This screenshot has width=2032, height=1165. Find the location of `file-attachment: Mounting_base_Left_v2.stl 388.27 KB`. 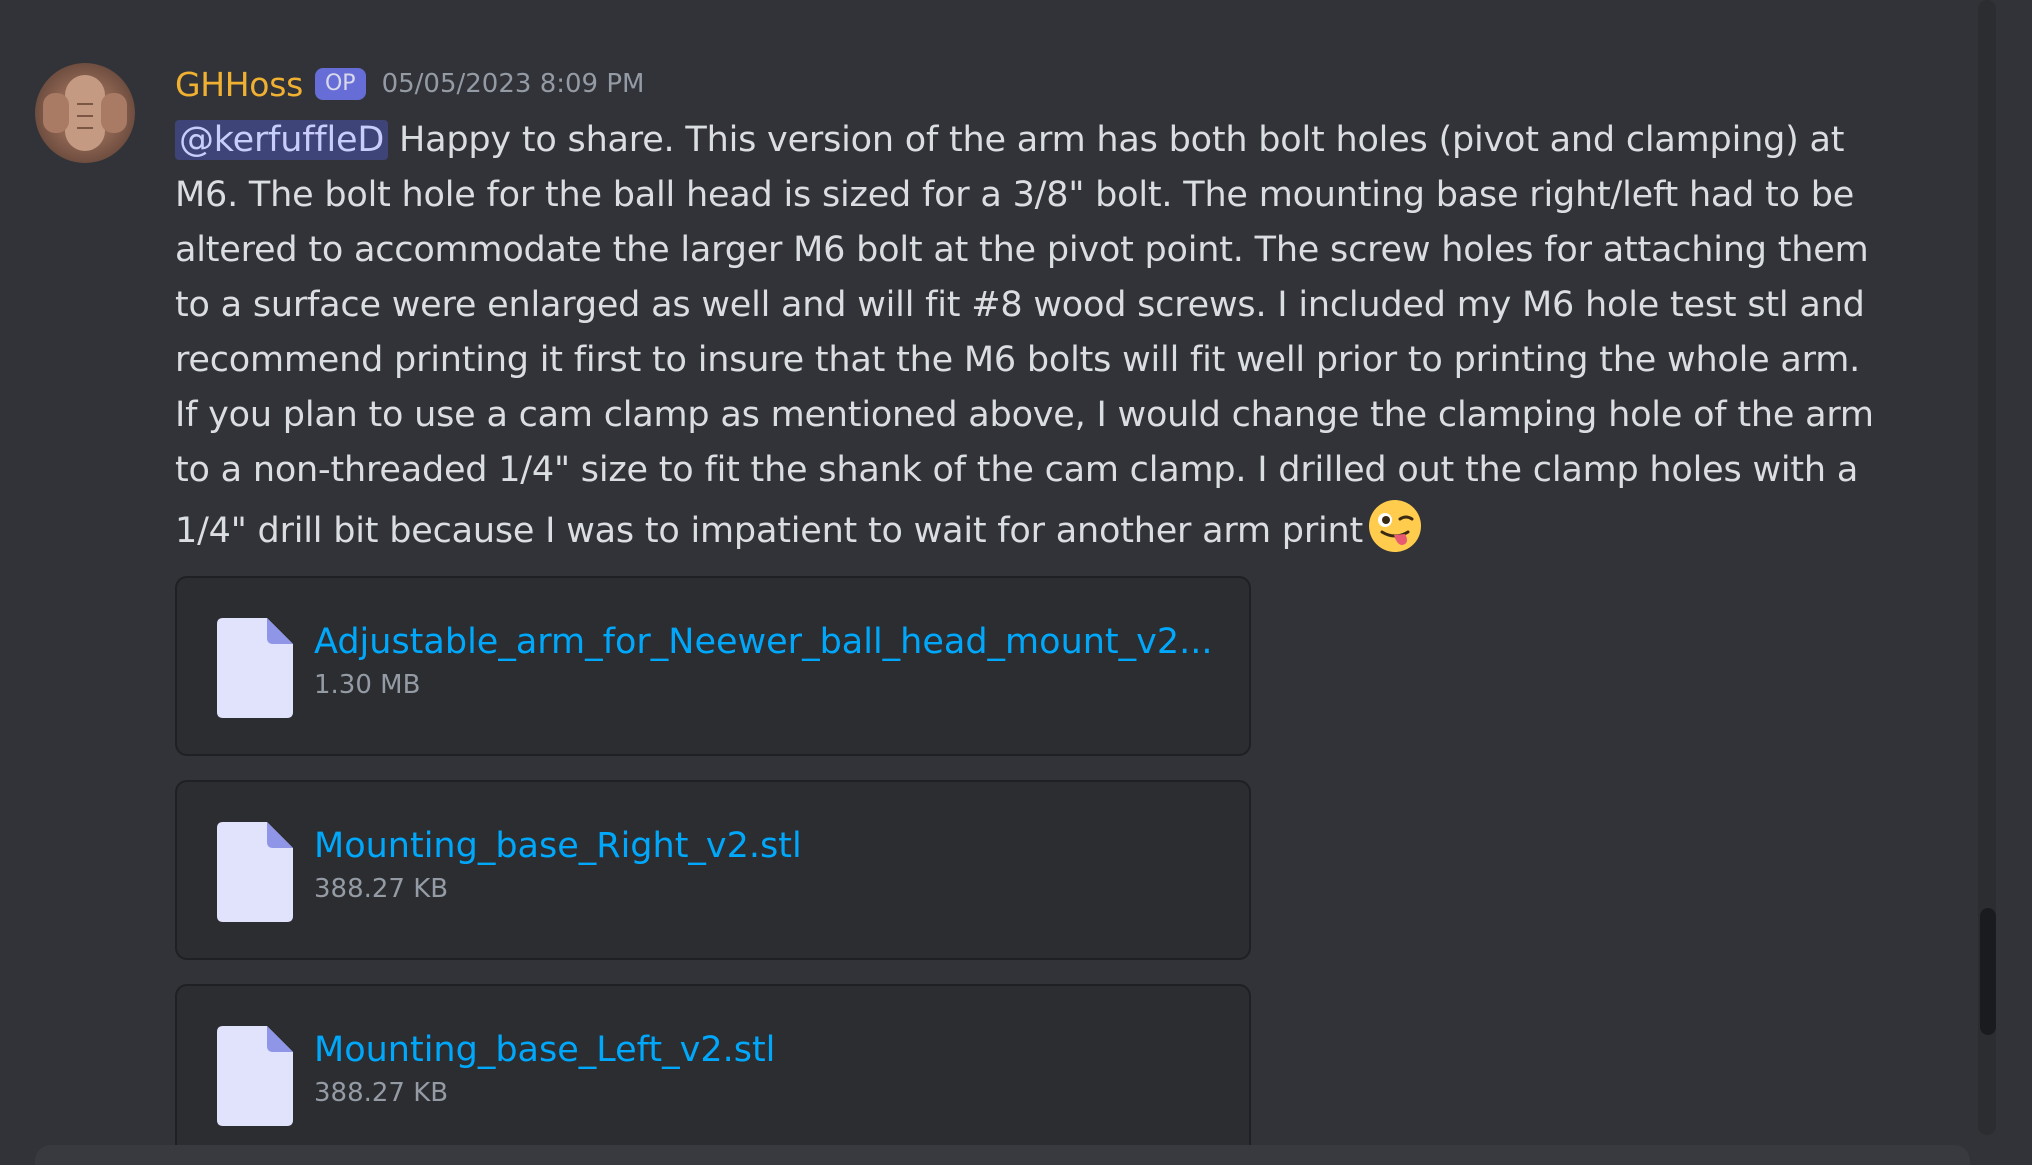

file-attachment: Mounting_base_Left_v2.stl 388.27 KB is located at coordinates (713, 1074).